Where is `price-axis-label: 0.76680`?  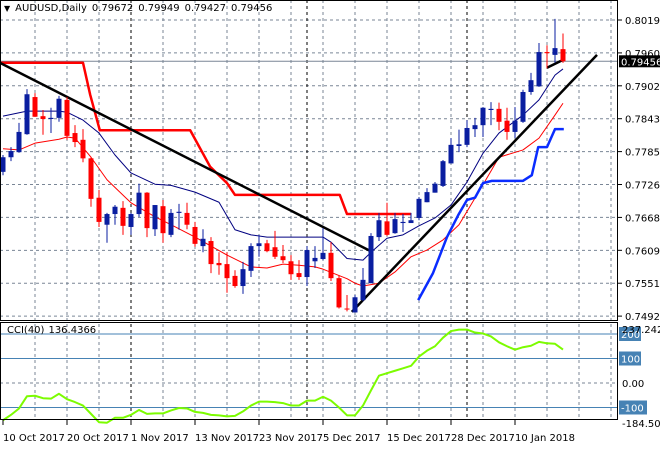
price-axis-label: 0.76680 is located at coordinates (642, 218).